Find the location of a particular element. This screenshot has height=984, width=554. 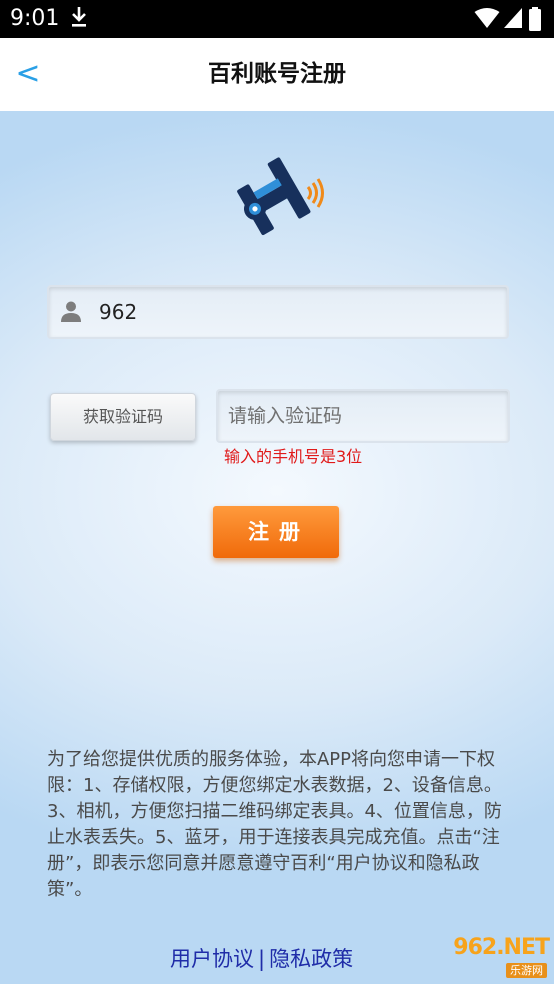

phone-input is located at coordinates (294, 312).